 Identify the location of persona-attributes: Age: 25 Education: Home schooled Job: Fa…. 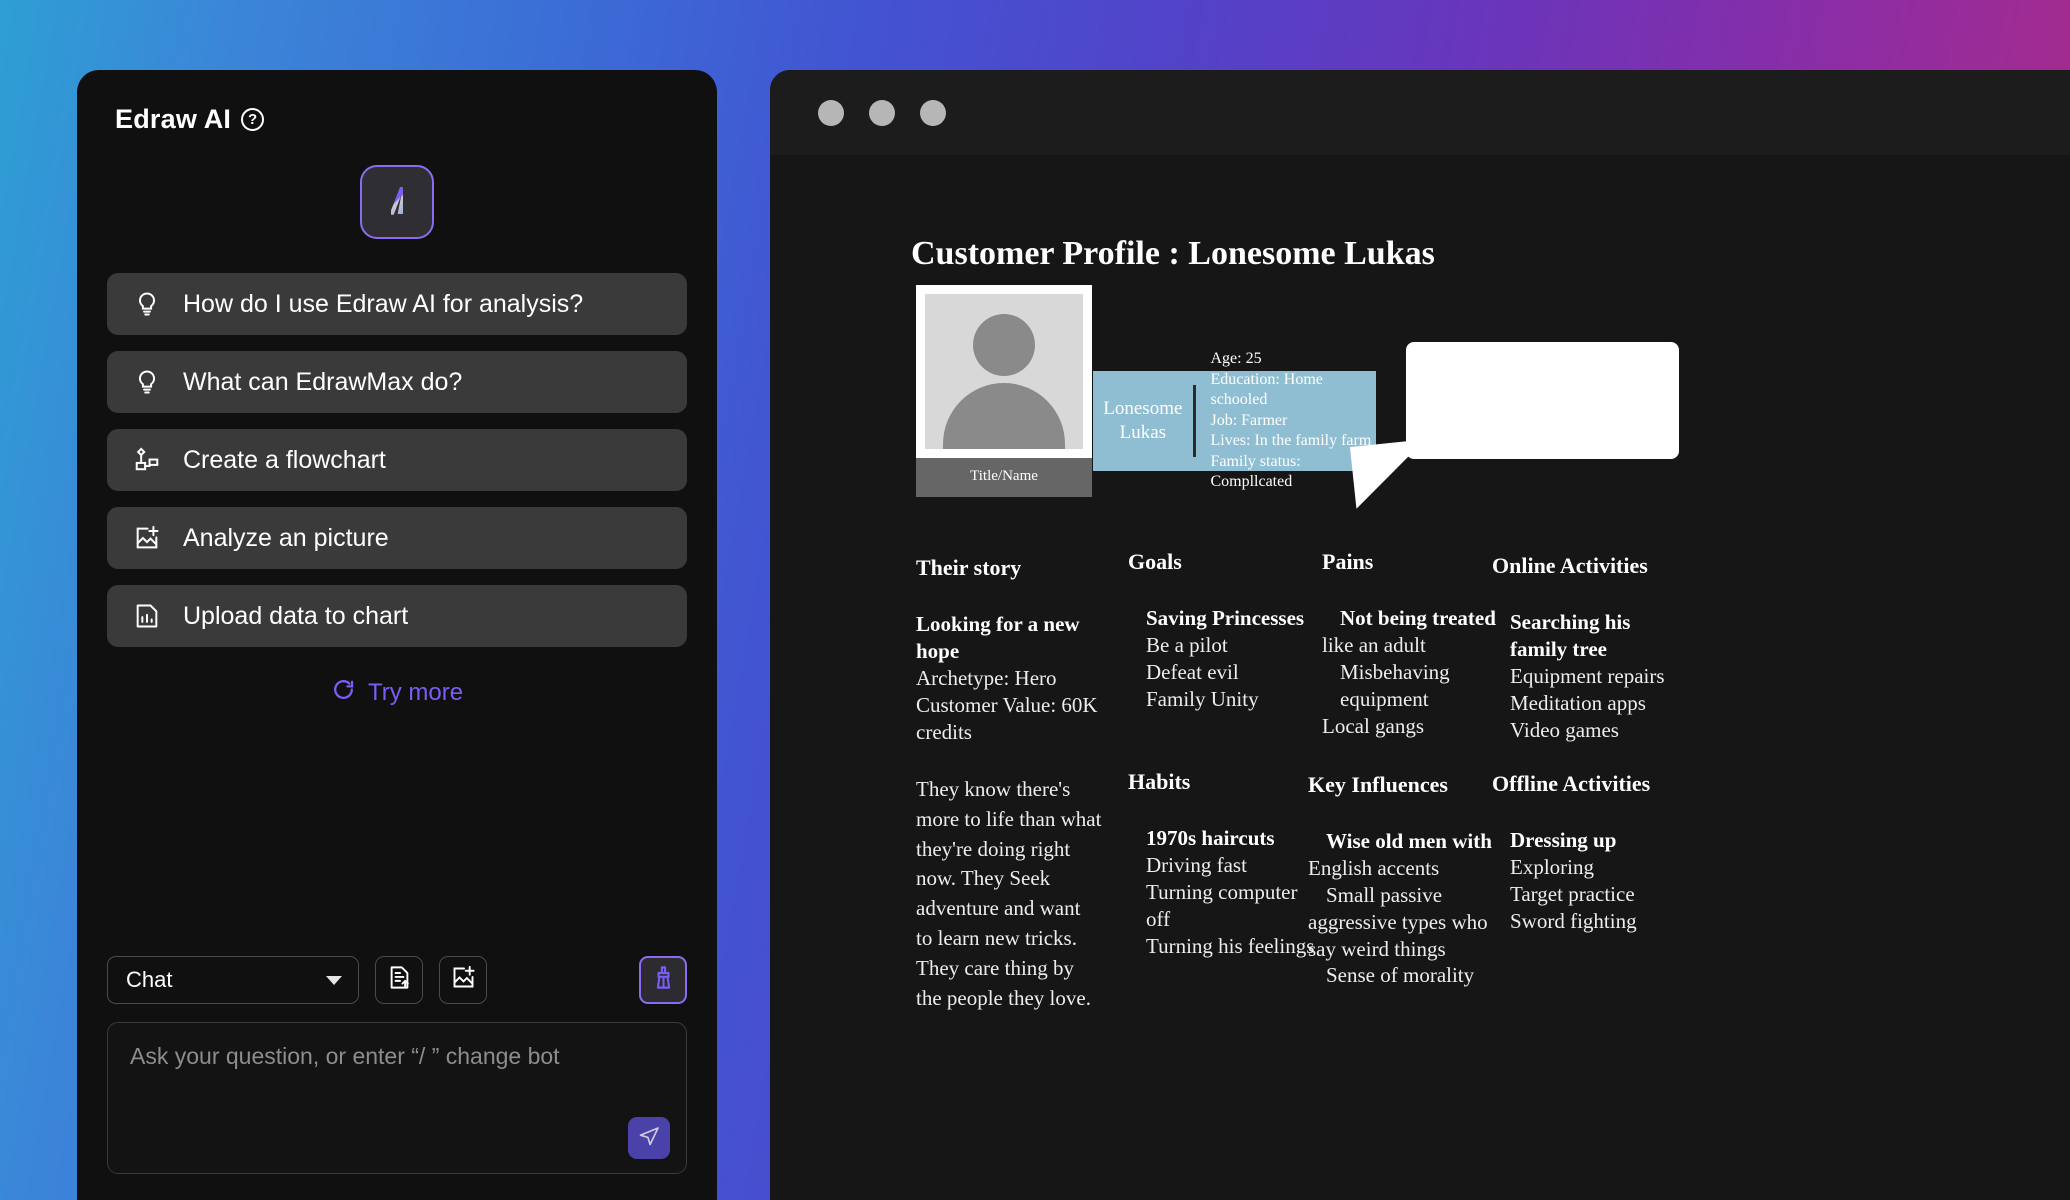
(1286, 420).